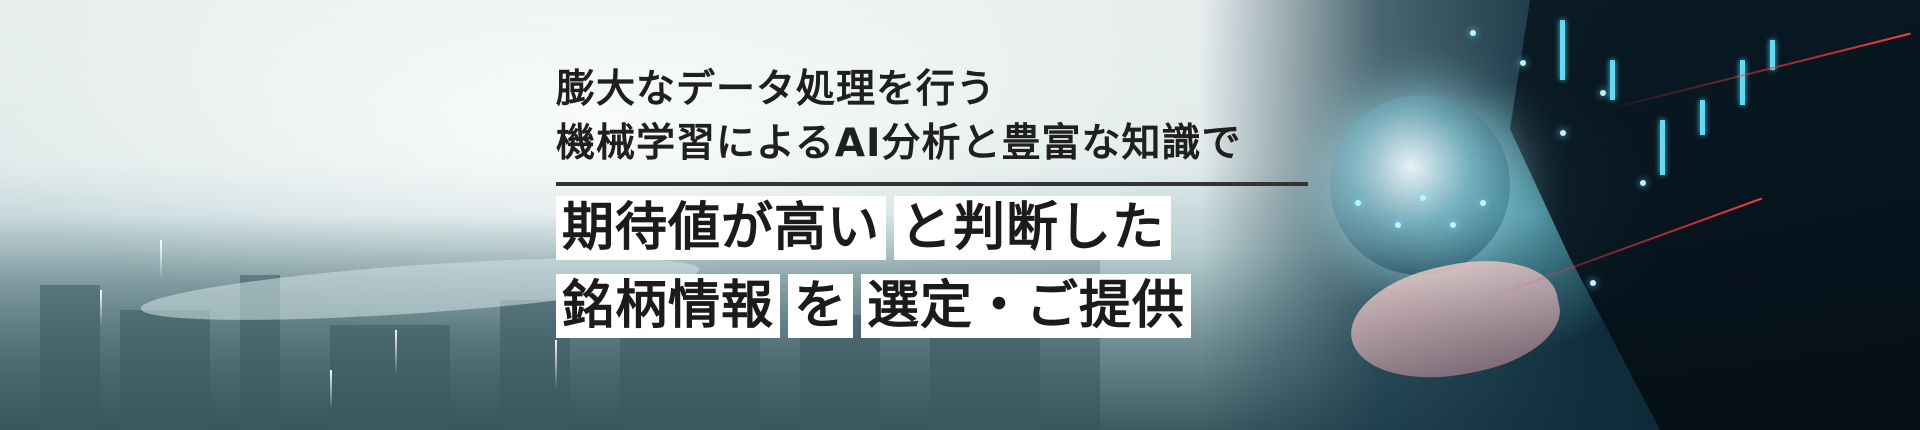  I want to click on highlight-particle: を, so click(821, 306).